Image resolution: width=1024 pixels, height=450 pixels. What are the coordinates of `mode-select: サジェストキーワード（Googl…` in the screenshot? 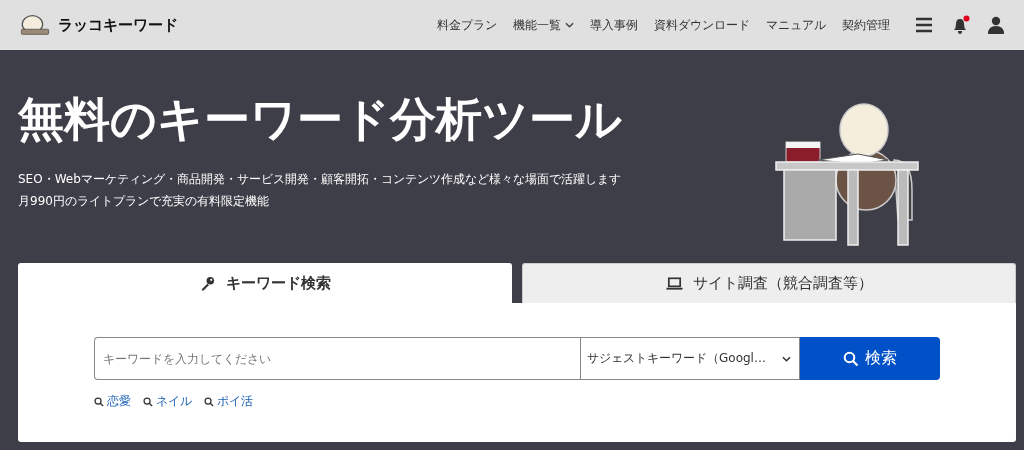 It's located at (690, 358).